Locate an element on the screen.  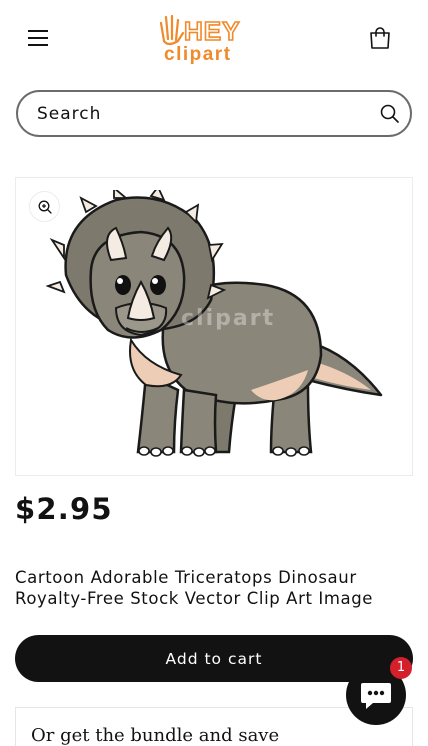
product-price: $2.95 is located at coordinates (64, 509).